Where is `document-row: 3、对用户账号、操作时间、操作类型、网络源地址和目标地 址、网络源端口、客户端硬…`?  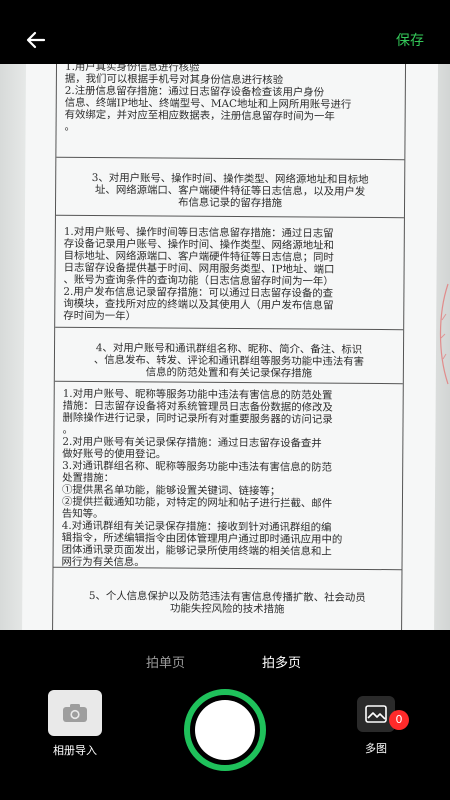 document-row: 3、对用户账号、操作时间、操作类型、网络源地址和目标地 址、网络源端口、客户端硬… is located at coordinates (230, 187).